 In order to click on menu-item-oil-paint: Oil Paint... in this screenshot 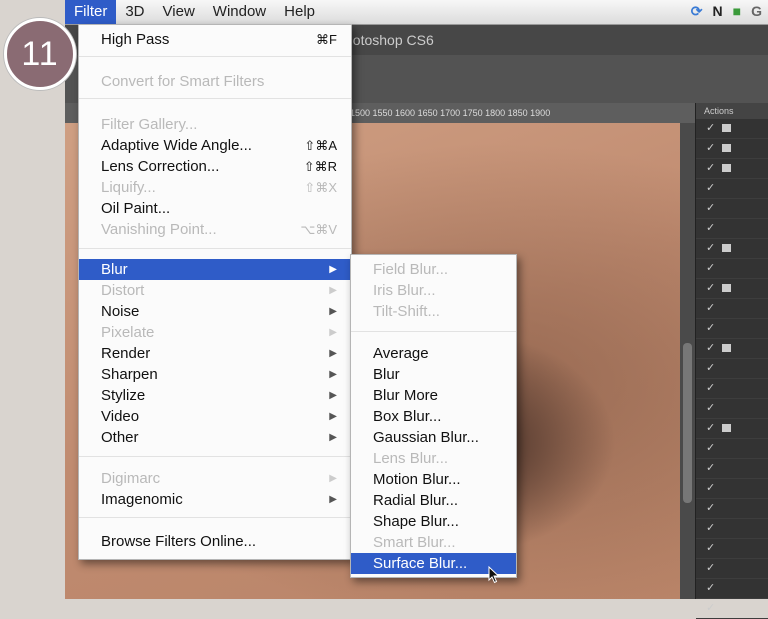, I will do `click(215, 208)`.